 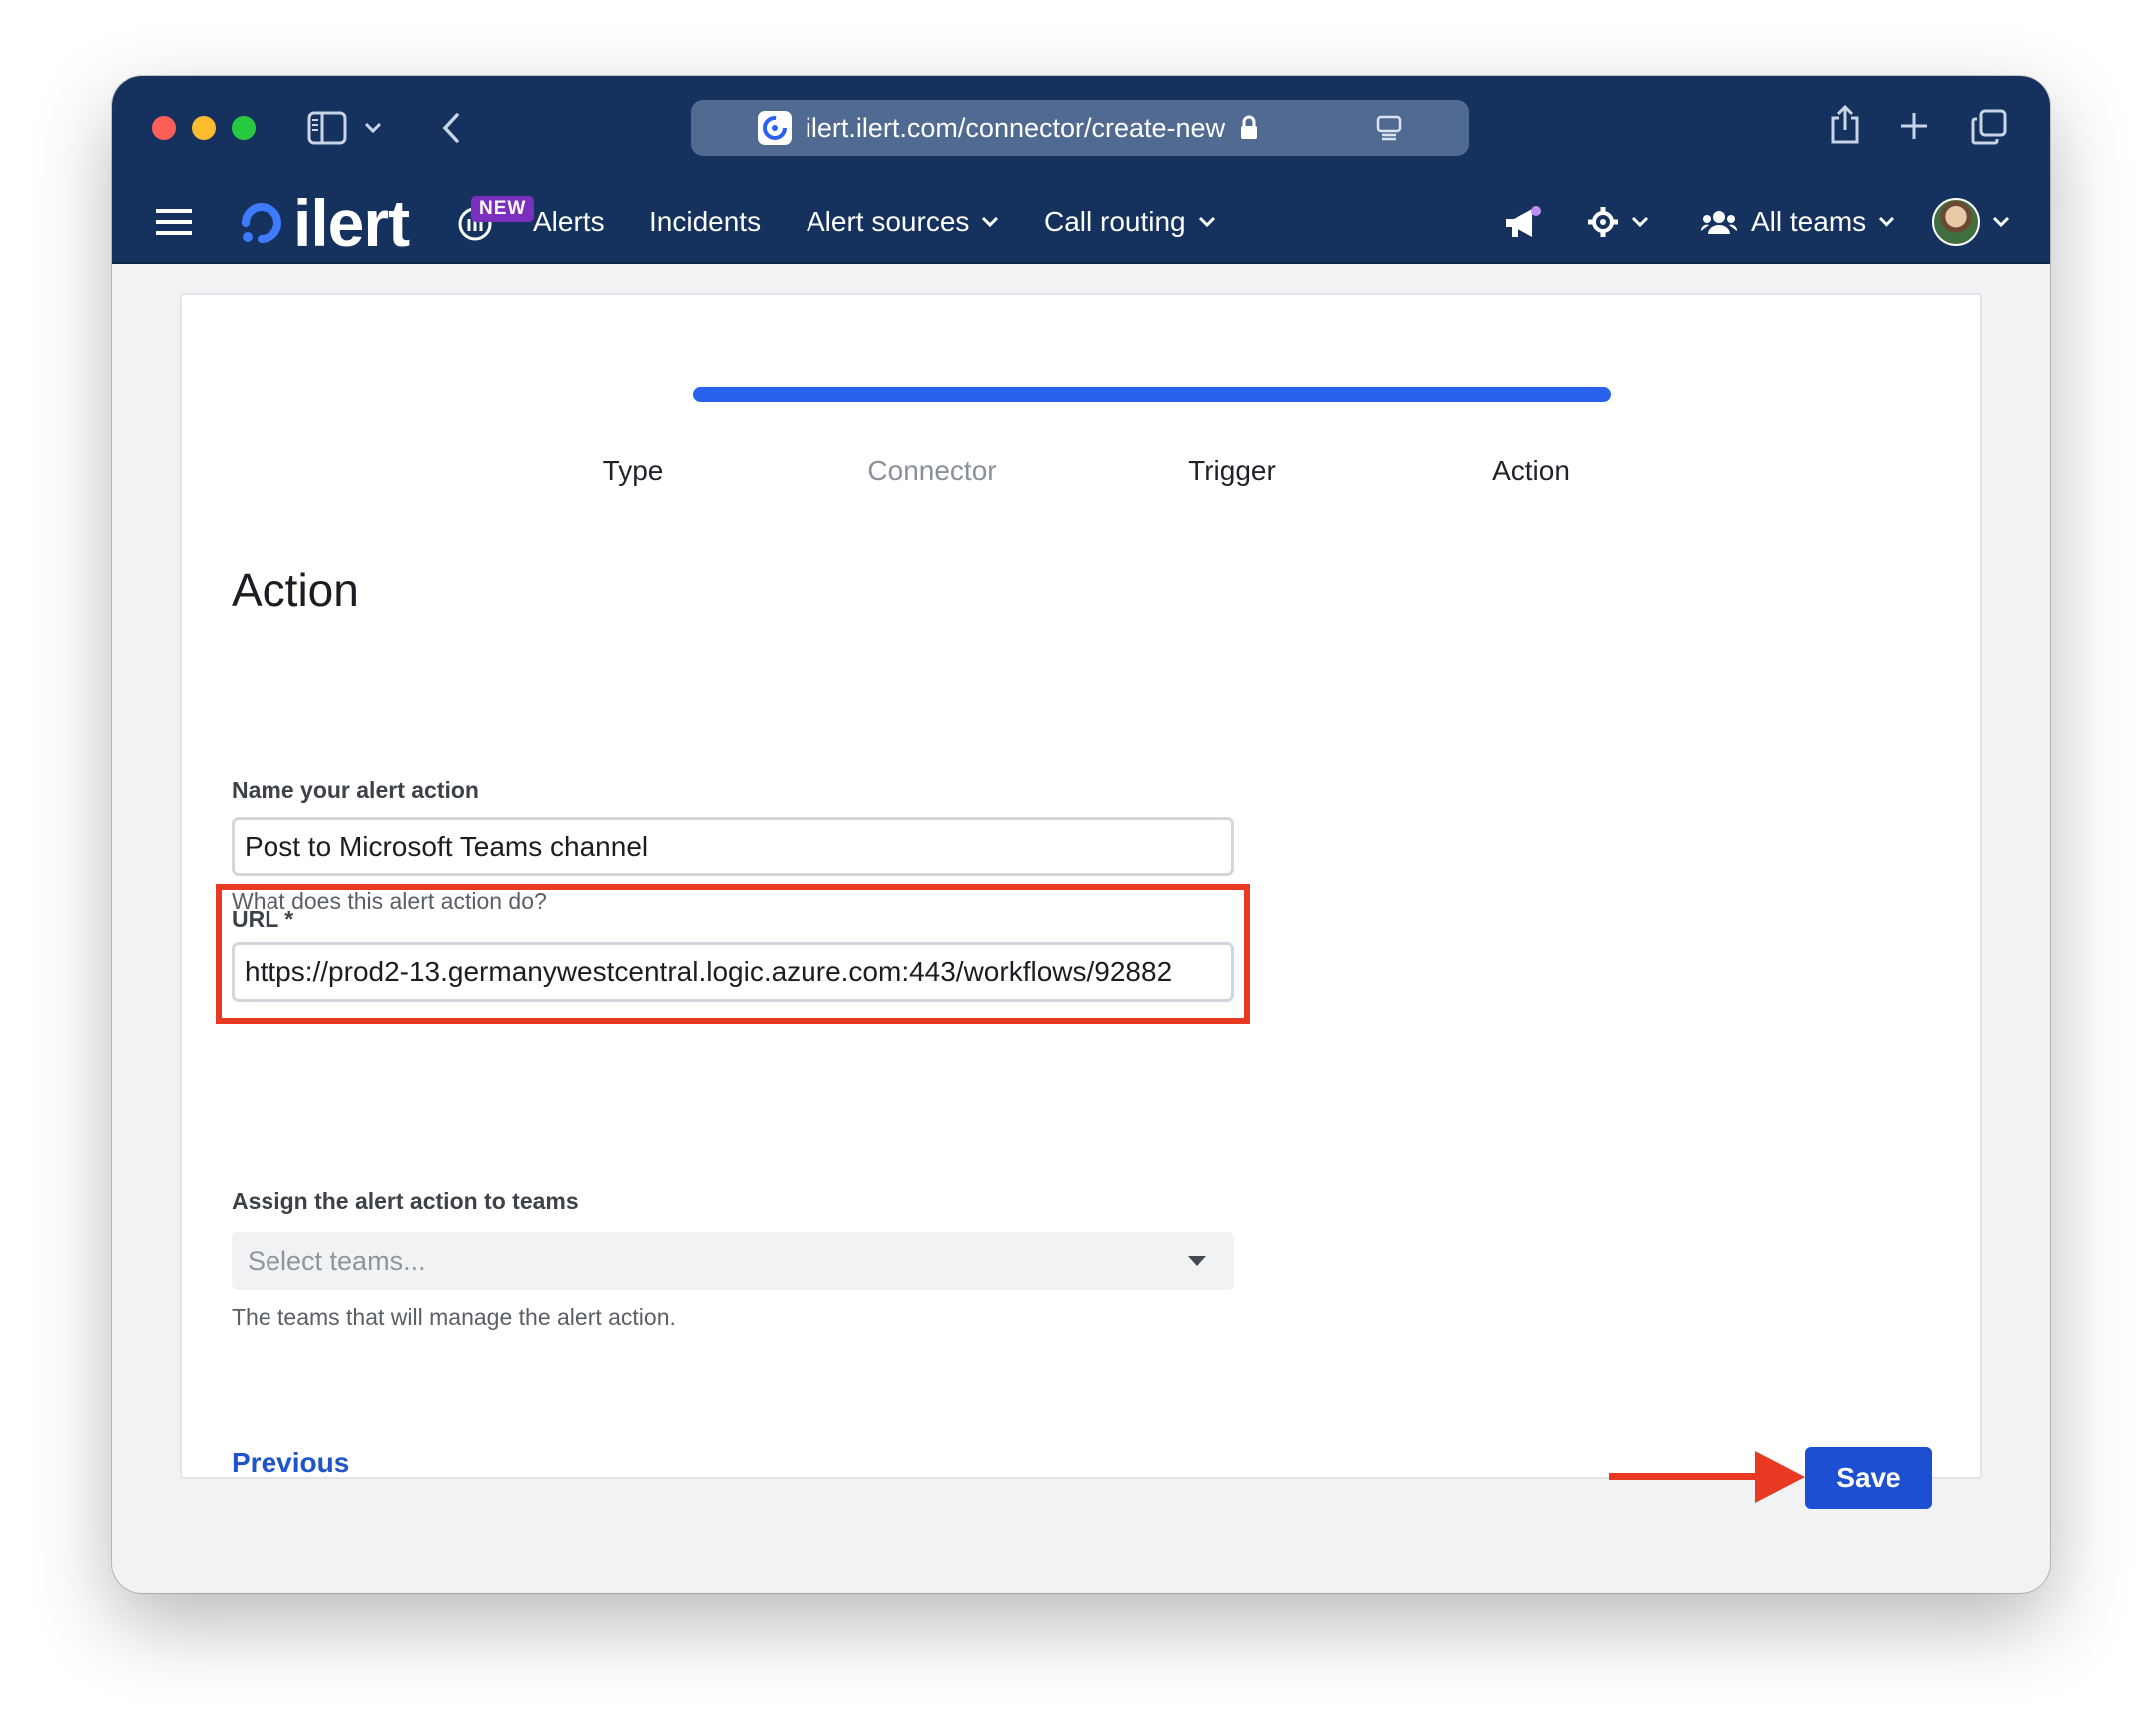 What do you see at coordinates (351, 223) in the screenshot?
I see `logo-text: ilert` at bounding box center [351, 223].